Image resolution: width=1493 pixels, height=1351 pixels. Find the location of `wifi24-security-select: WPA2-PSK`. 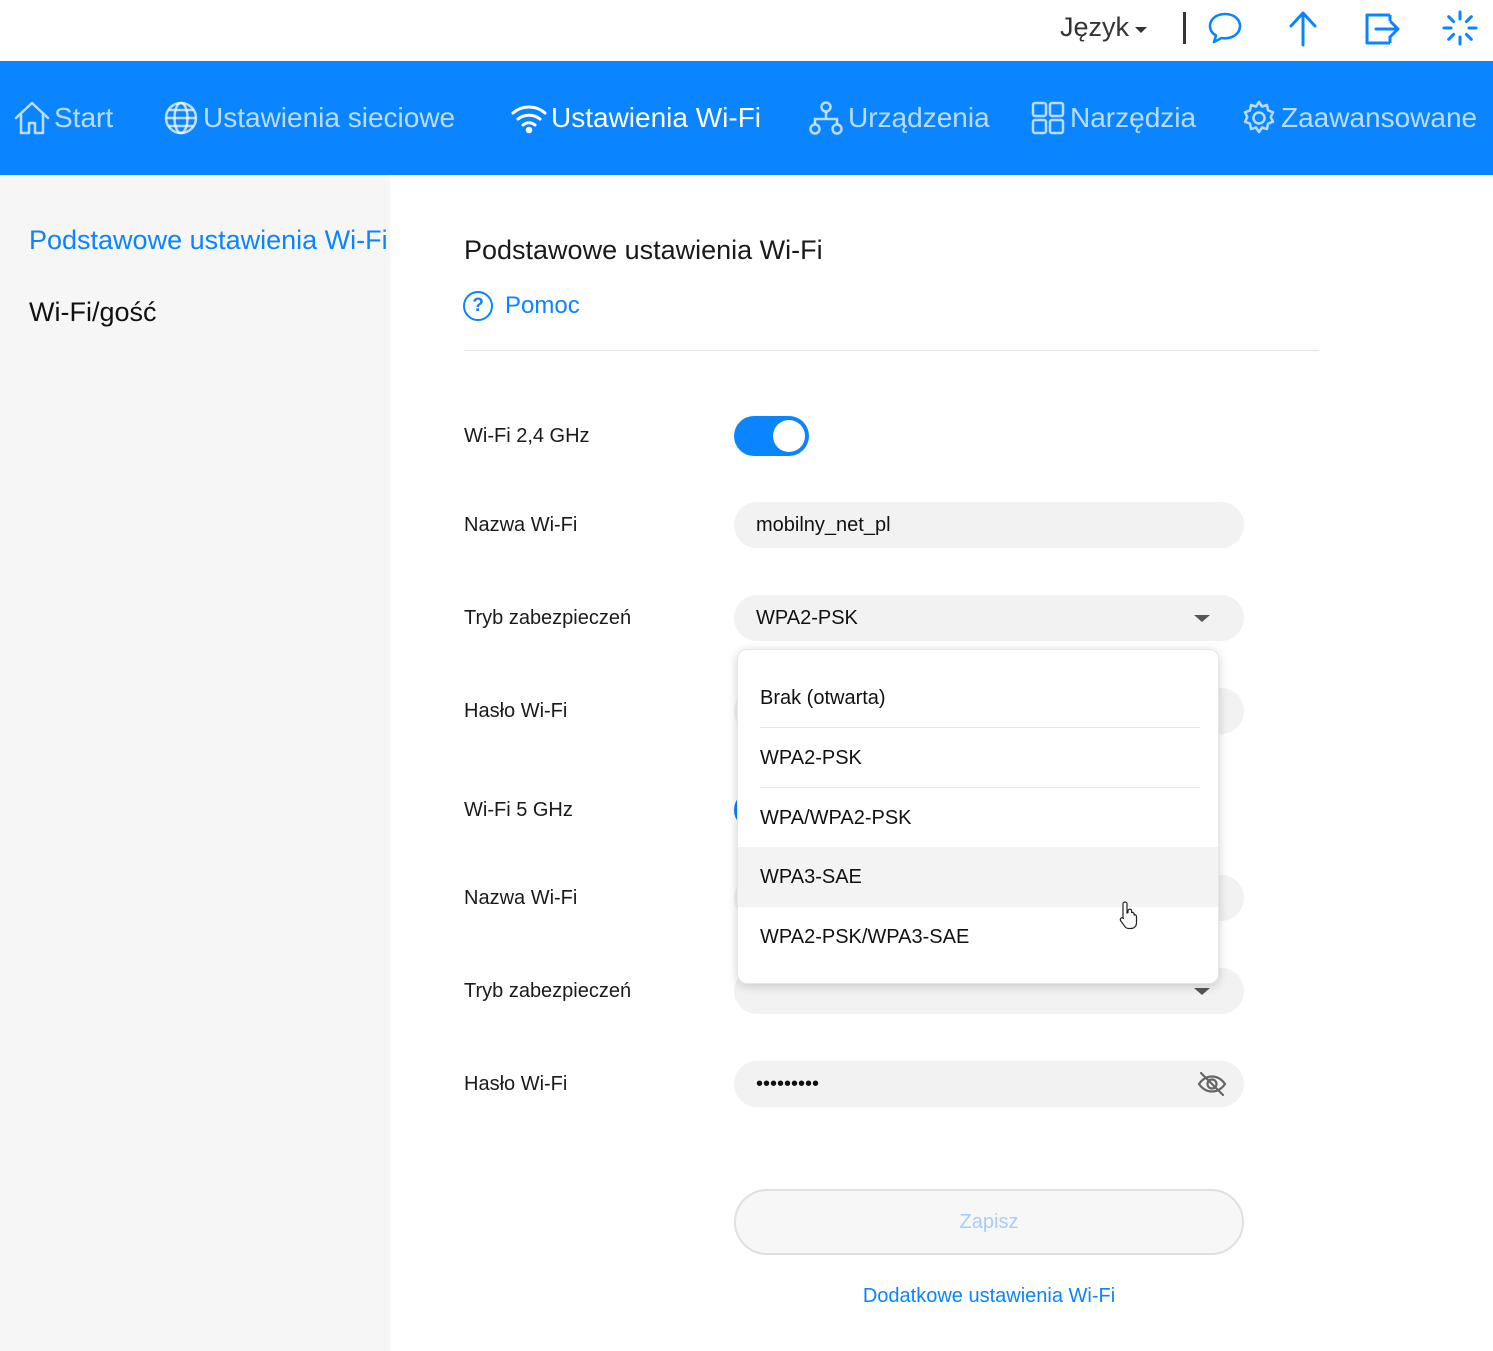

wifi24-security-select: WPA2-PSK is located at coordinates (989, 618).